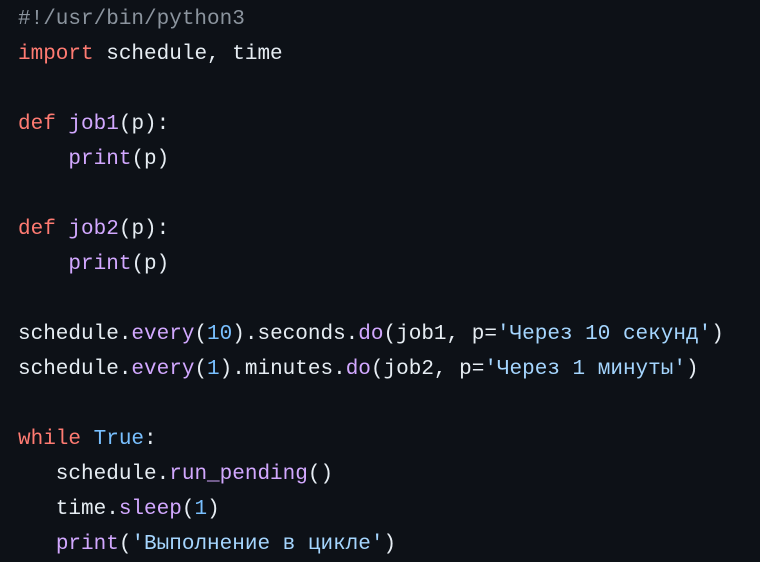 The width and height of the screenshot is (760, 562). Describe the element at coordinates (150, 439) in the screenshot. I see `code-token: :` at that location.